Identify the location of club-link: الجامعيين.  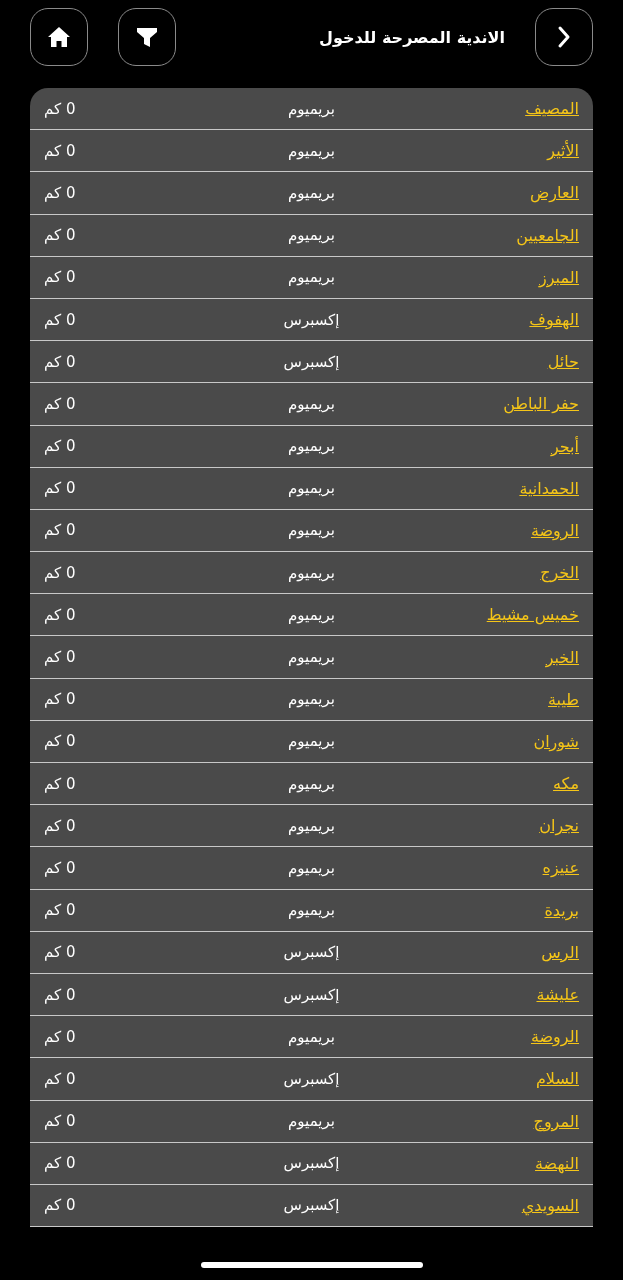
(547, 235).